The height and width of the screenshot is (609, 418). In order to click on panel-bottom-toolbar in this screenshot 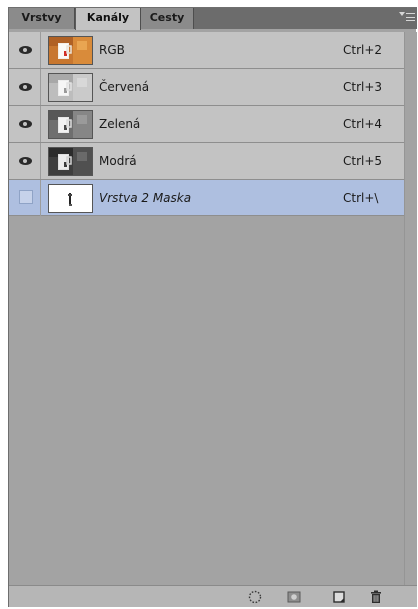, I will do `click(213, 596)`.